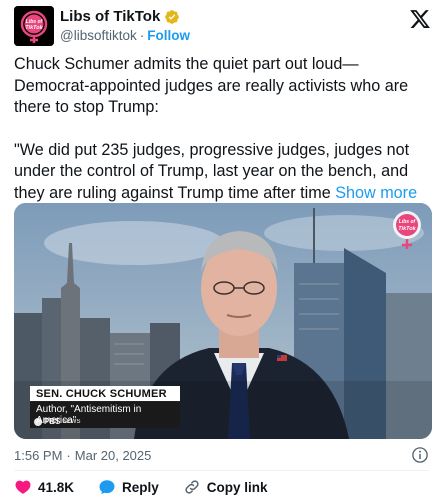  What do you see at coordinates (140, 487) in the screenshot?
I see `reply-label: Reply` at bounding box center [140, 487].